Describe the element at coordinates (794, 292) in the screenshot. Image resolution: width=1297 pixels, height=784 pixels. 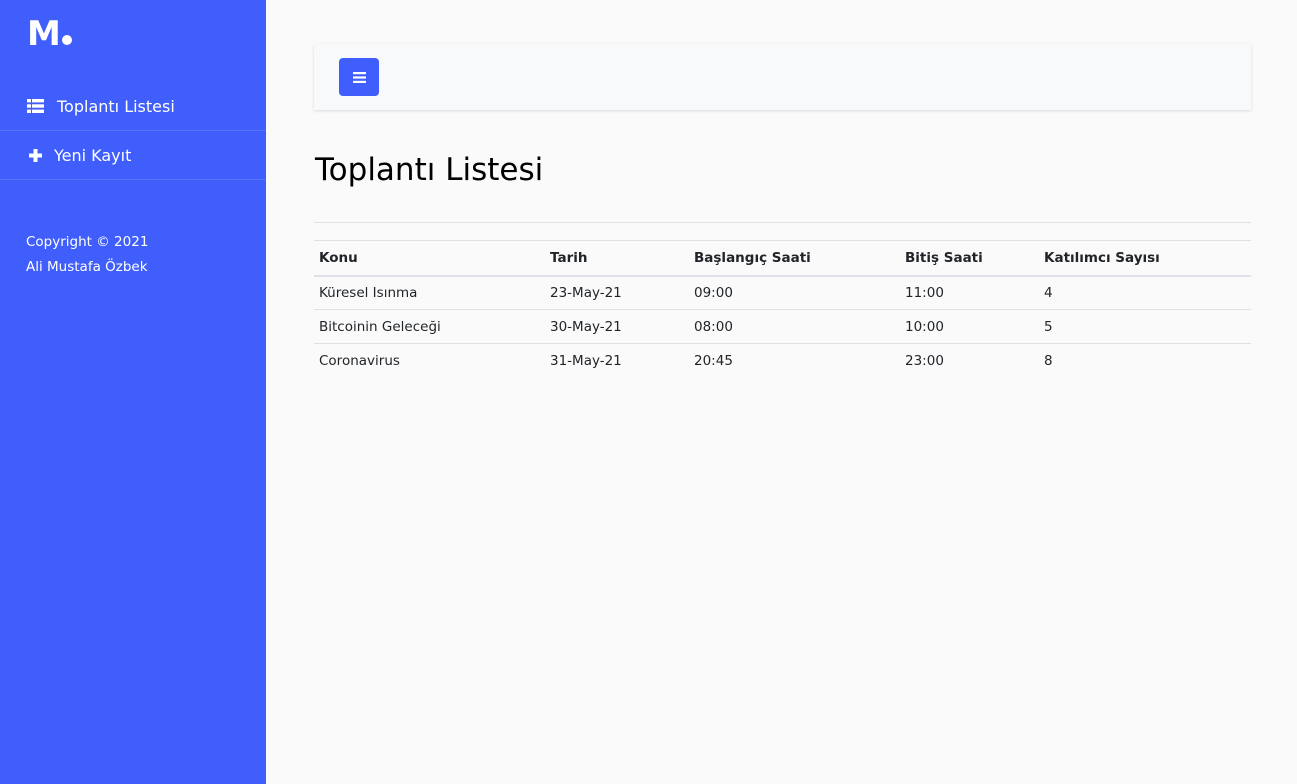
I see `cell-baslangic-saati: 09:00` at that location.